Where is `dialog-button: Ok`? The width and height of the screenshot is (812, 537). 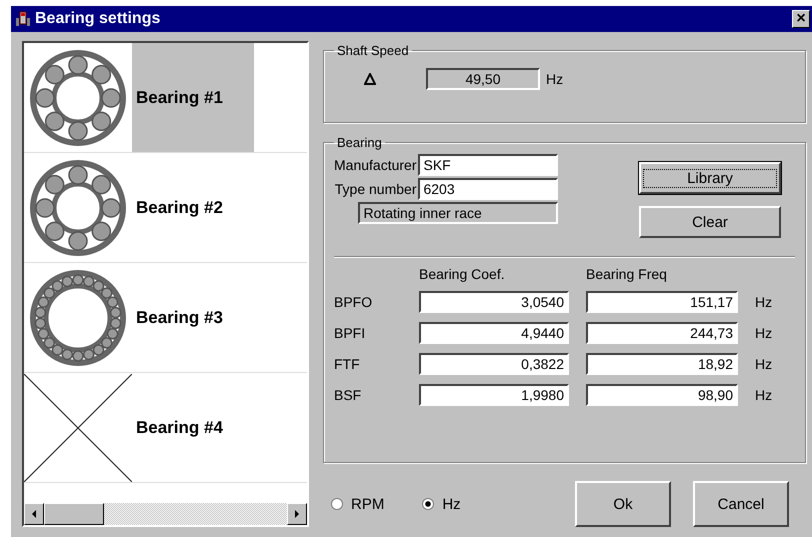
dialog-button: Ok is located at coordinates (623, 504).